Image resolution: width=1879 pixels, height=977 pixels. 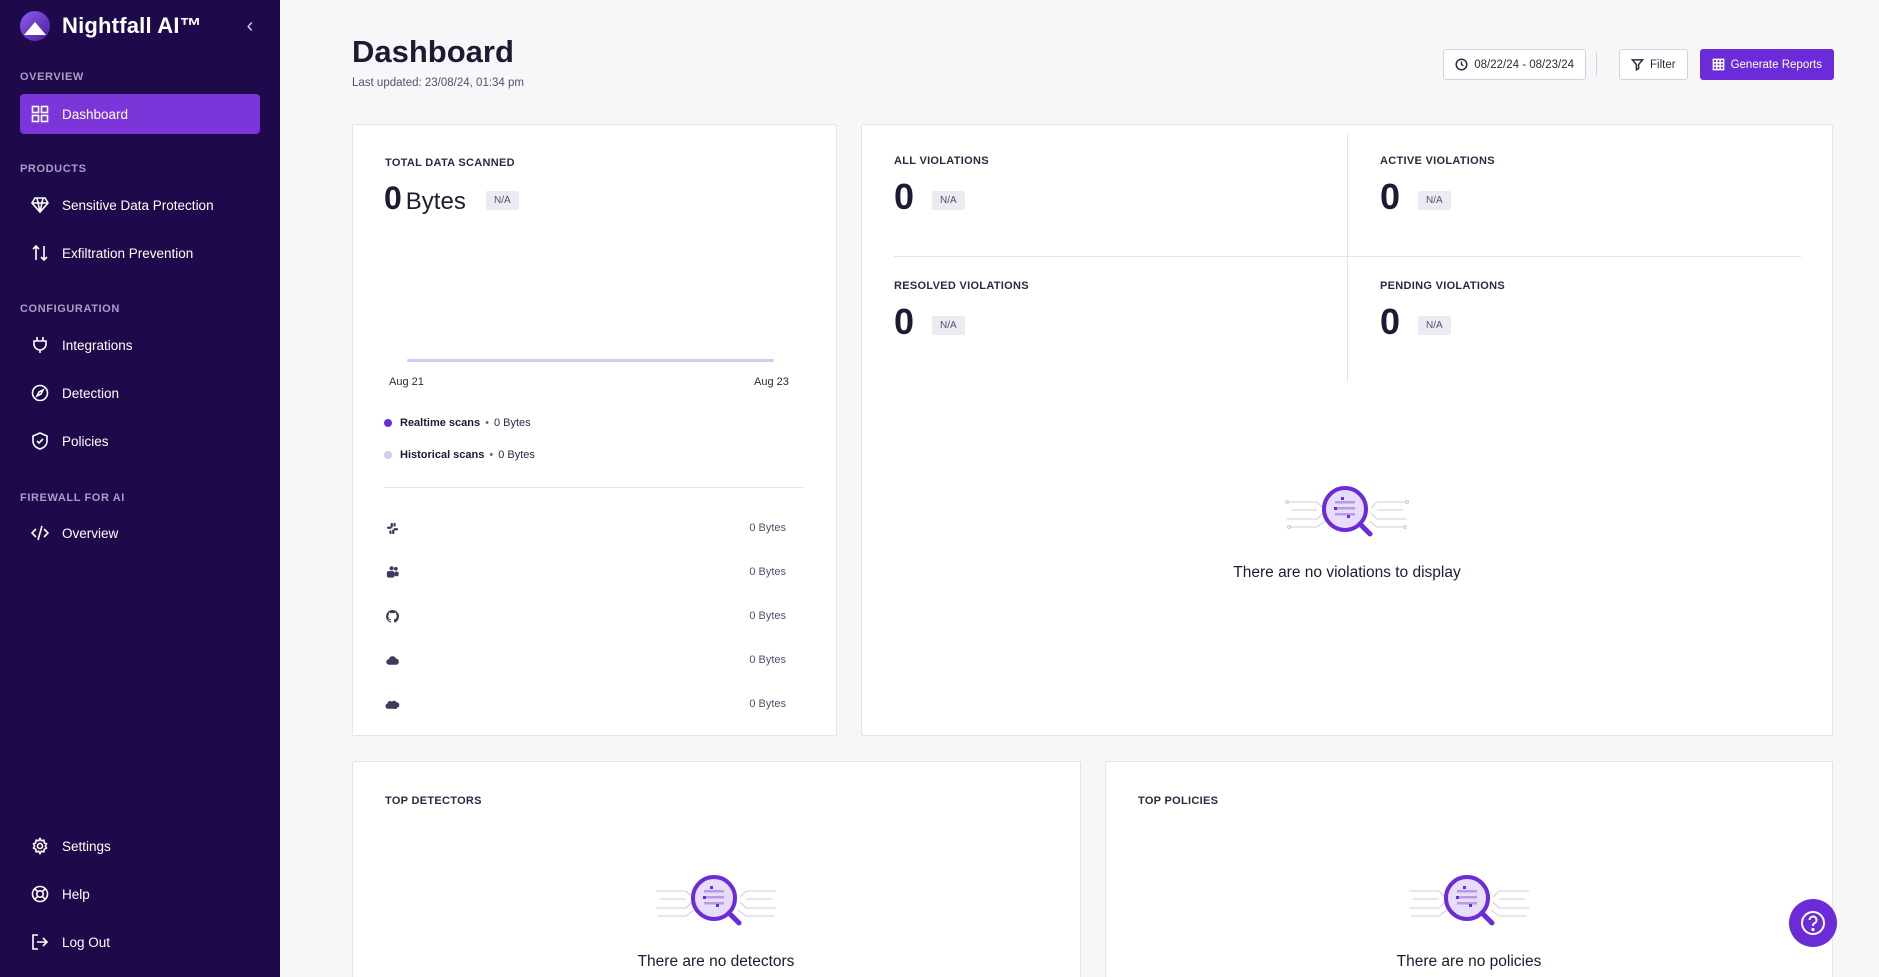 I want to click on filter-icon, so click(x=1638, y=65).